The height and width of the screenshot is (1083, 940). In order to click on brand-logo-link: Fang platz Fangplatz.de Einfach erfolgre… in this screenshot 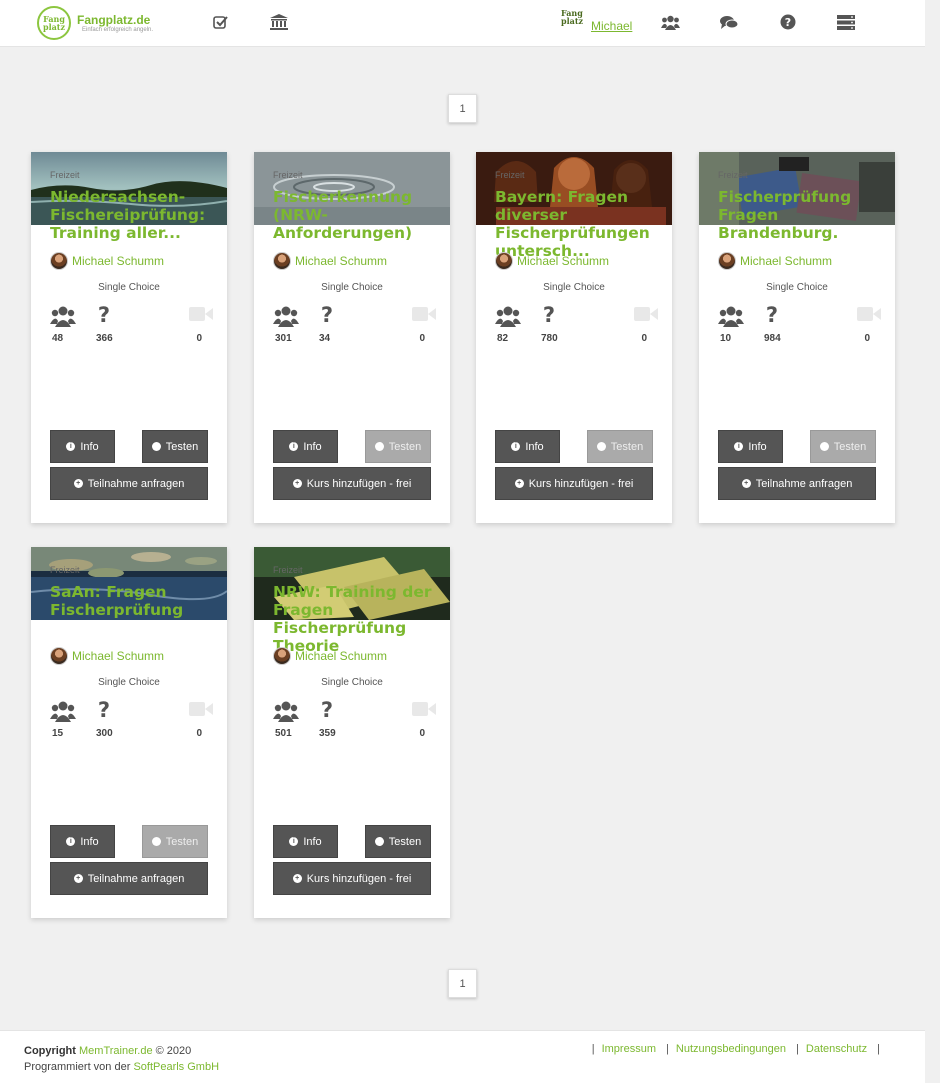, I will do `click(95, 23)`.